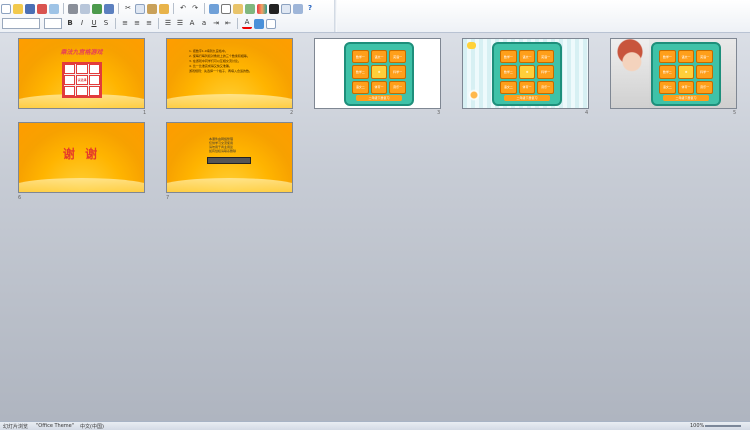 This screenshot has width=750, height=430. Describe the element at coordinates (271, 23) in the screenshot. I see `new-slide-icon` at that location.